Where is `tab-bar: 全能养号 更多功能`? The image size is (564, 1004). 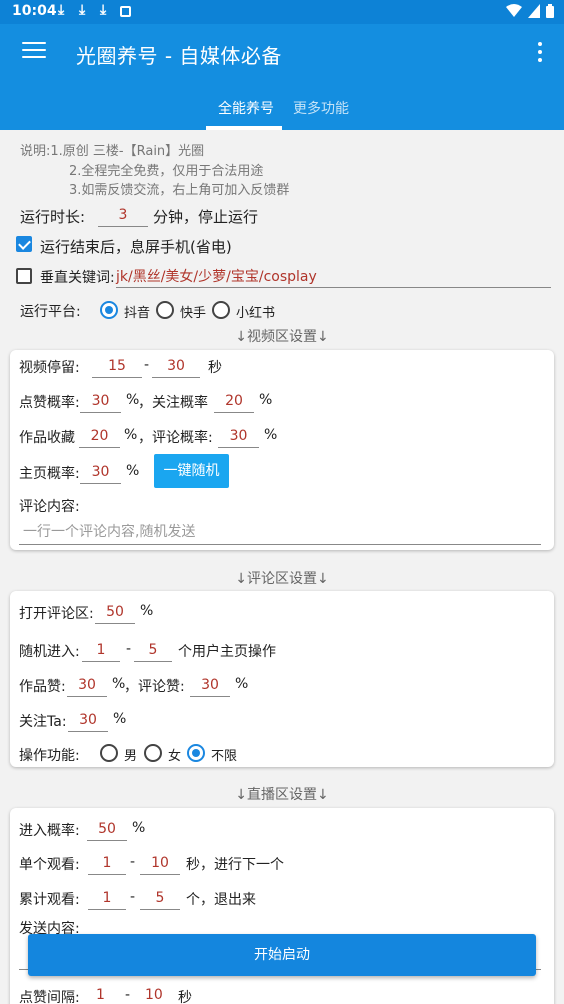
tab-bar: 全能养号 更多功能 is located at coordinates (282, 106).